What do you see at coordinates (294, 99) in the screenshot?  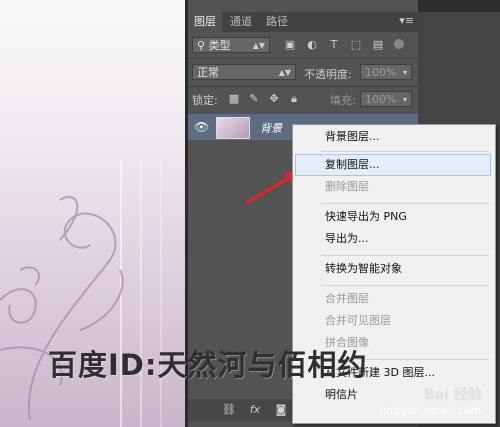 I see `lock-all-icon: 🔒︎` at bounding box center [294, 99].